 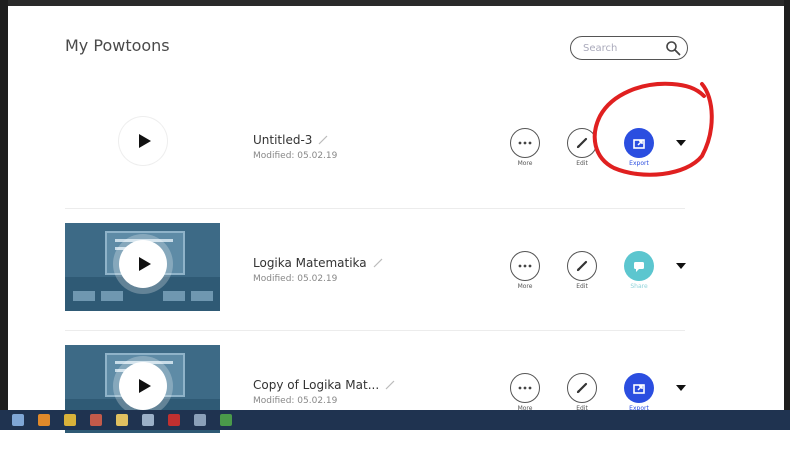 I want to click on share-icon, so click(x=639, y=267).